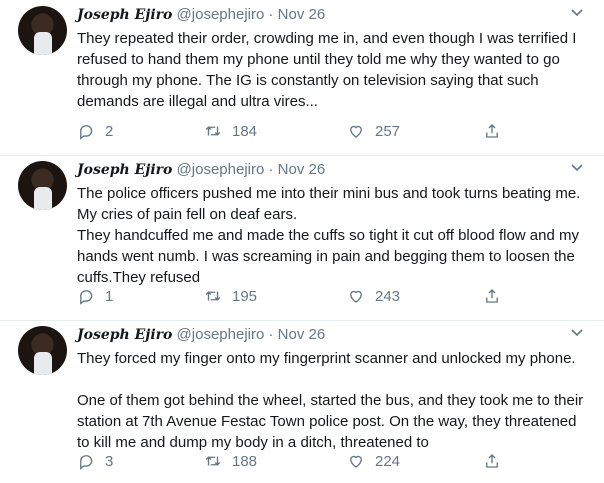 This screenshot has width=604, height=483. I want to click on retweet-count: 184, so click(245, 131).